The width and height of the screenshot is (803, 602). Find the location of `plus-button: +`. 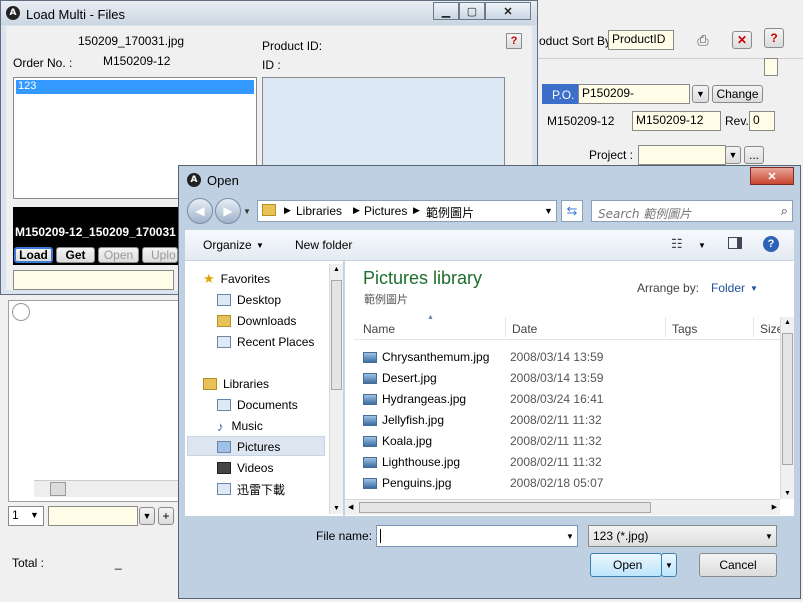

plus-button: + is located at coordinates (166, 516).